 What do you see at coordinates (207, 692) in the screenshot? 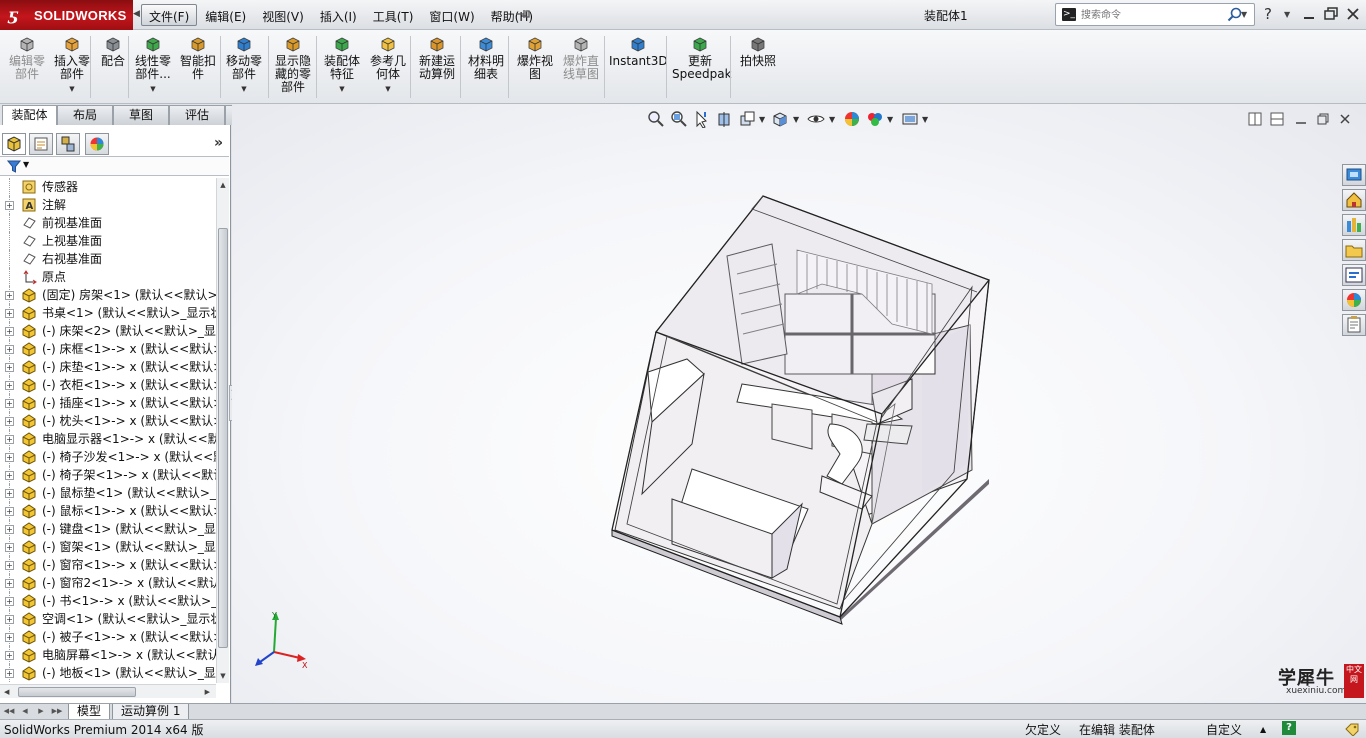
I see `scroll-right-icon: ▶` at bounding box center [207, 692].